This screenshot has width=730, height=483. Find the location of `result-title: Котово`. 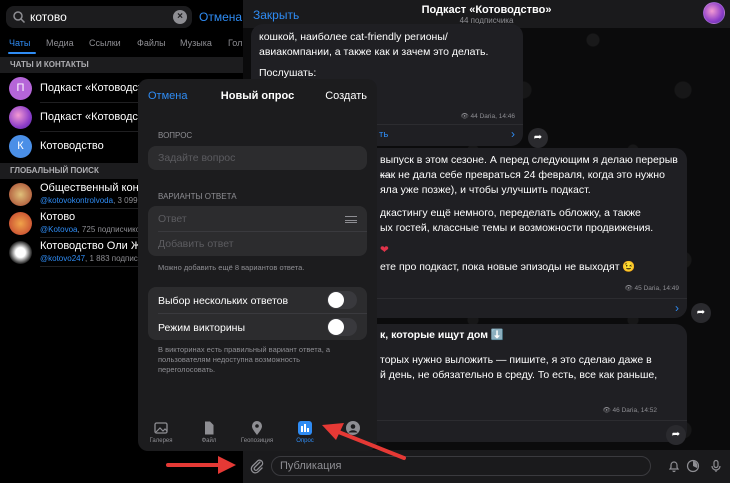

result-title: Котово is located at coordinates (58, 217).